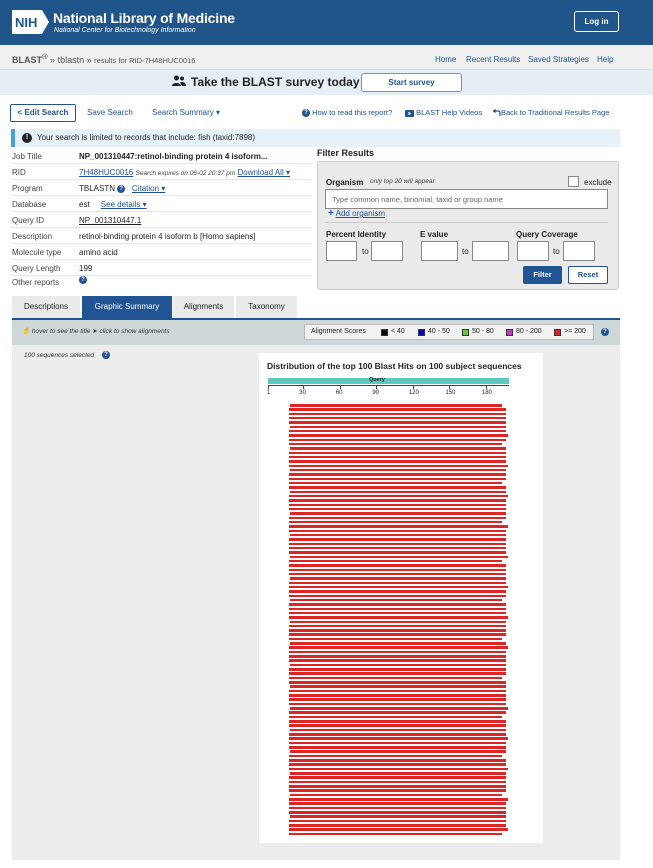 The image size is (653, 868). What do you see at coordinates (203, 307) in the screenshot?
I see `tab-alignments: Alignments` at bounding box center [203, 307].